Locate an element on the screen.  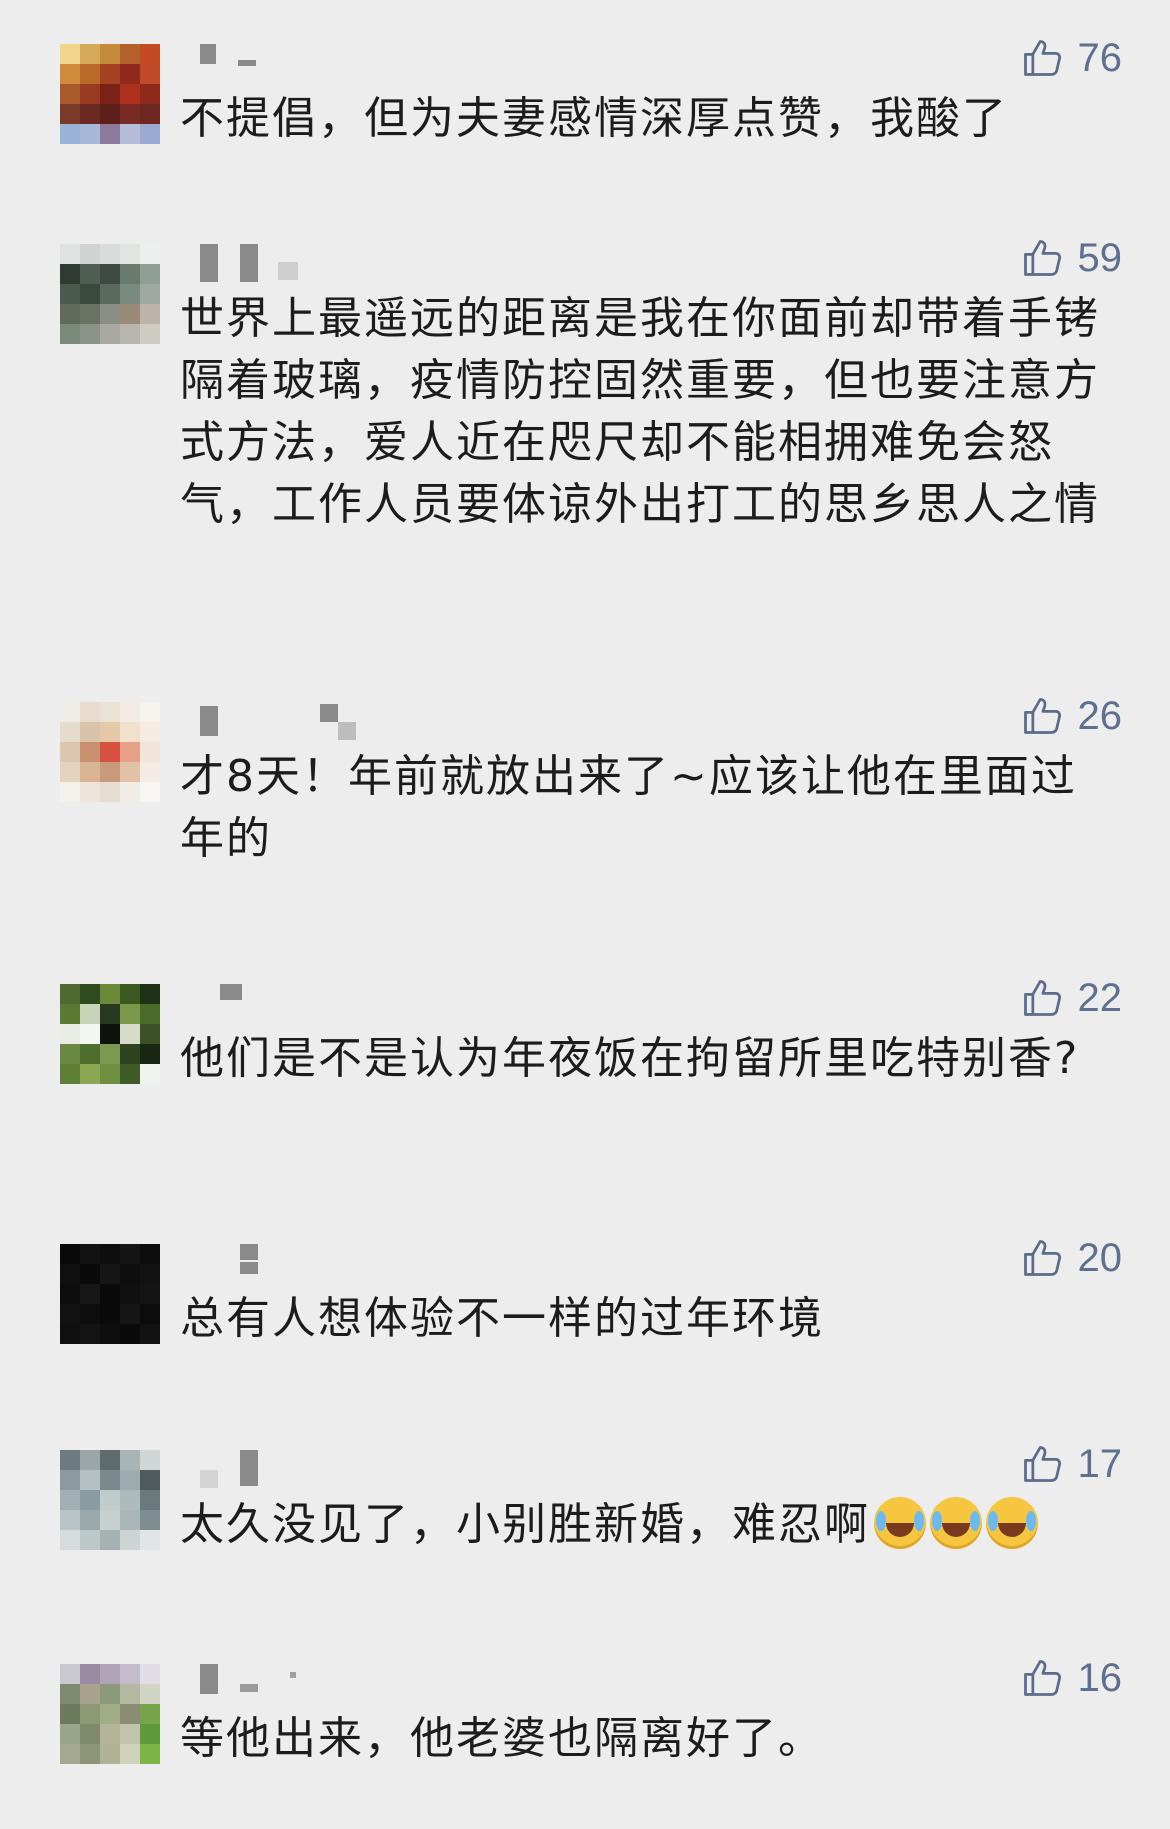
comment-text: 总有人想体验不一样的过年环境 is located at coordinates (502, 1318).